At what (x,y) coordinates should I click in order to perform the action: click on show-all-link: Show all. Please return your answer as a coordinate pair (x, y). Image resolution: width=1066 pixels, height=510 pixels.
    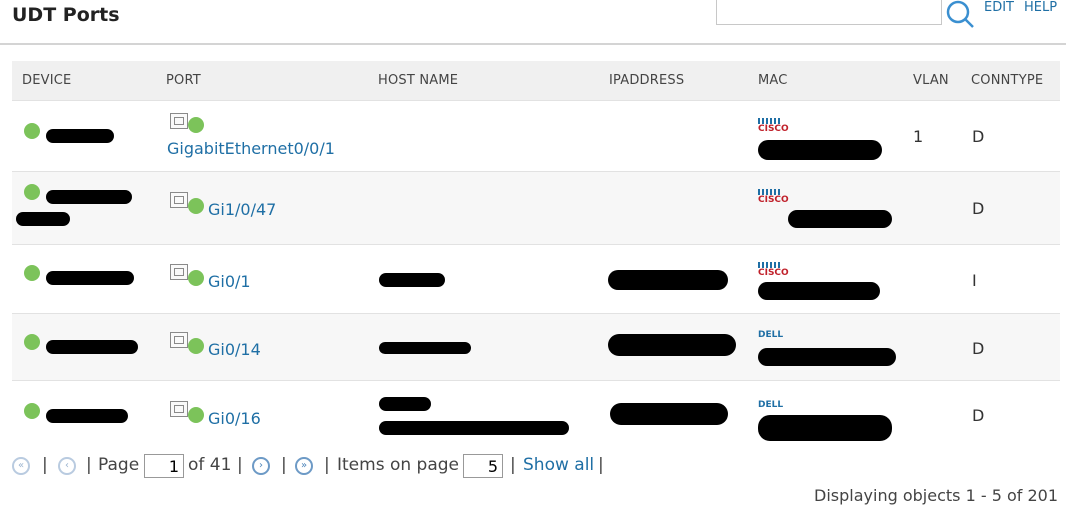
    Looking at the image, I should click on (558, 465).